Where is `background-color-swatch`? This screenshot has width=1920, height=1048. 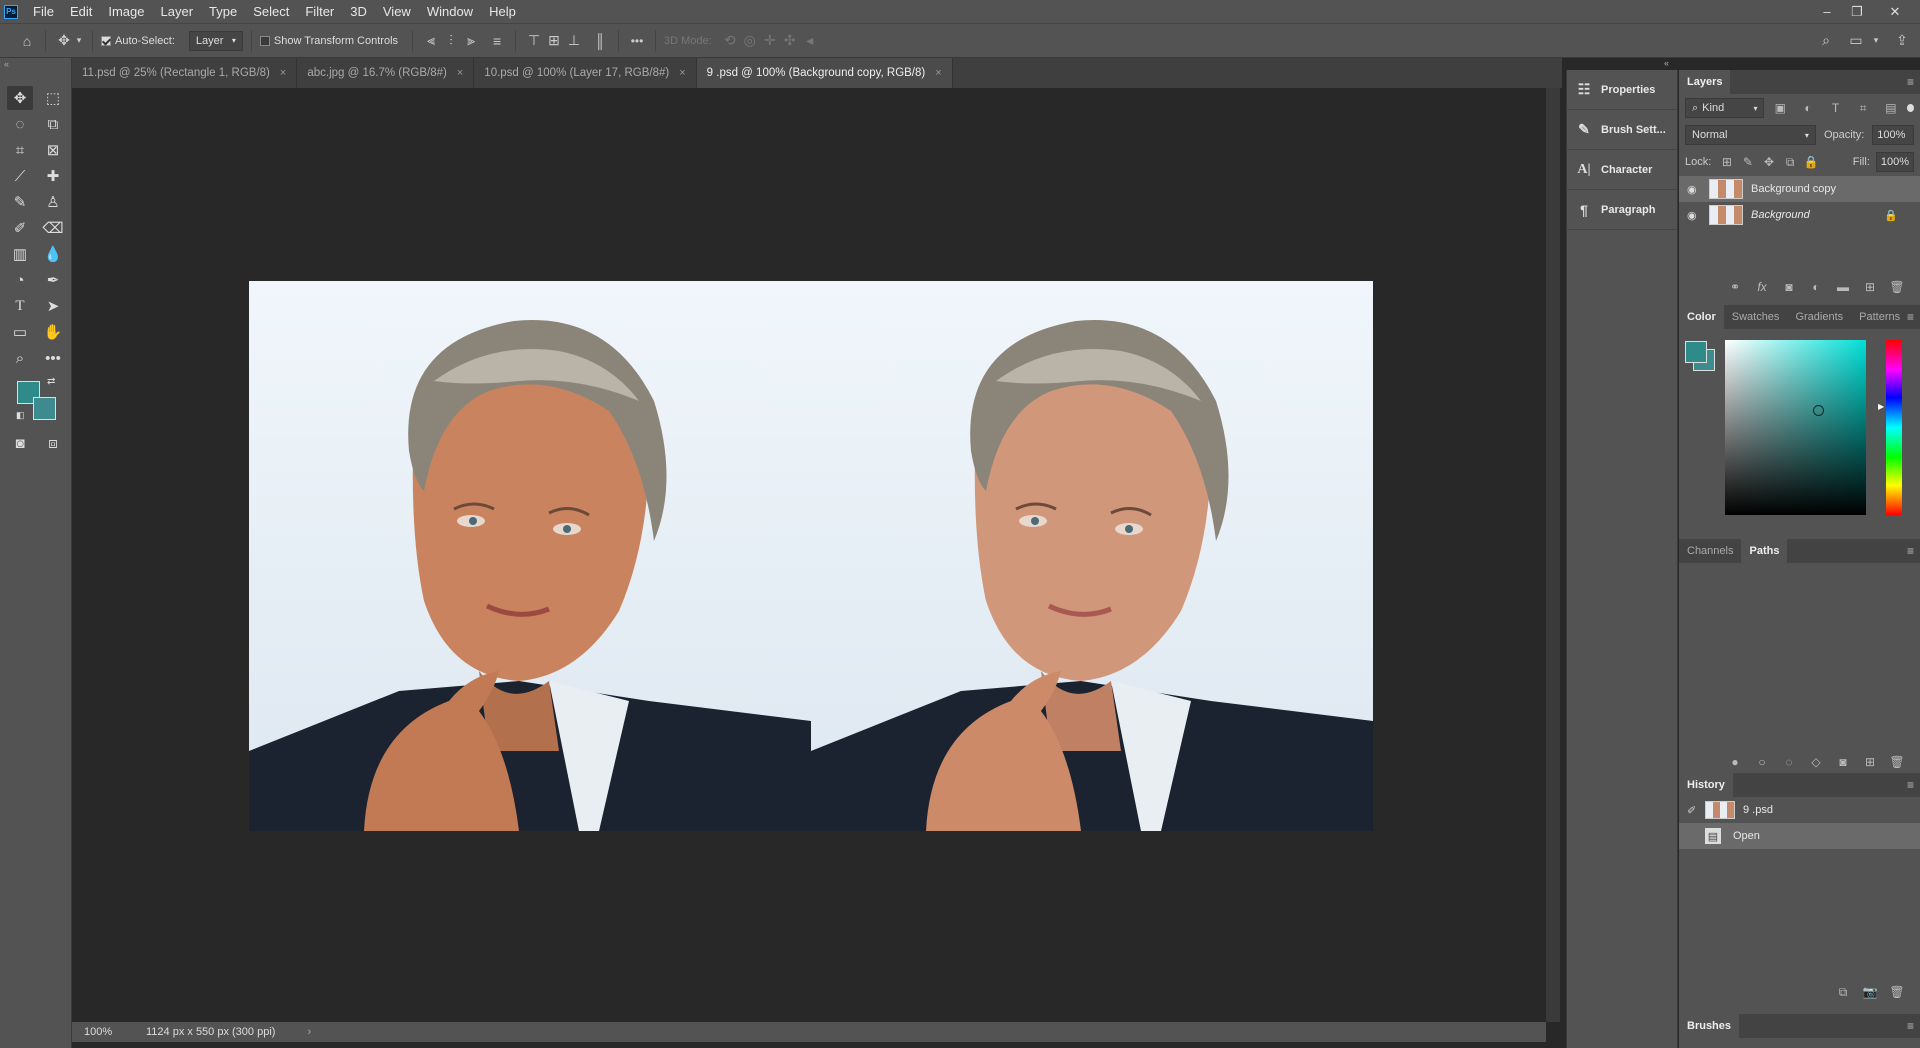
background-color-swatch is located at coordinates (44, 408).